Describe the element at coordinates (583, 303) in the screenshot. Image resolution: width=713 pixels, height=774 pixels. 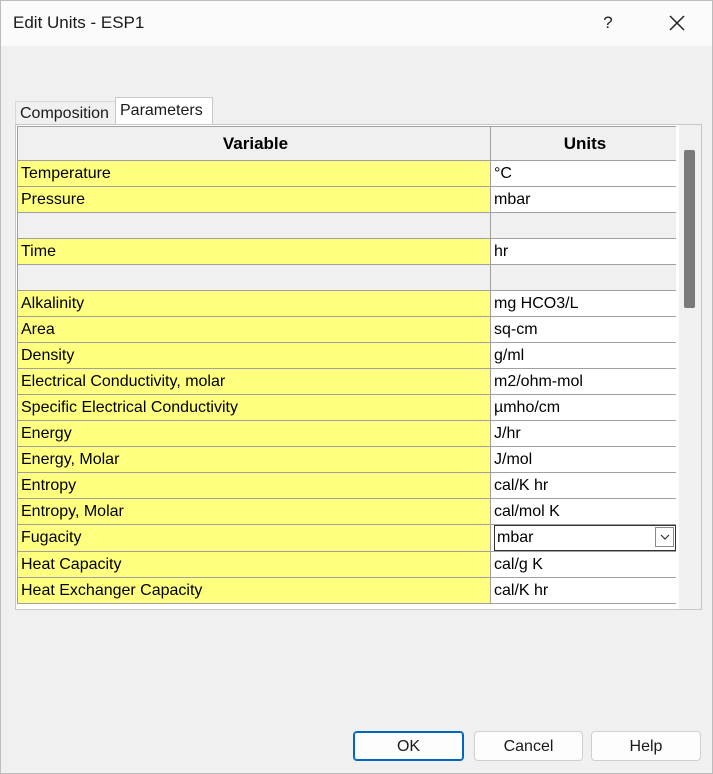
I see `units-cell: mg HCO3/L` at that location.